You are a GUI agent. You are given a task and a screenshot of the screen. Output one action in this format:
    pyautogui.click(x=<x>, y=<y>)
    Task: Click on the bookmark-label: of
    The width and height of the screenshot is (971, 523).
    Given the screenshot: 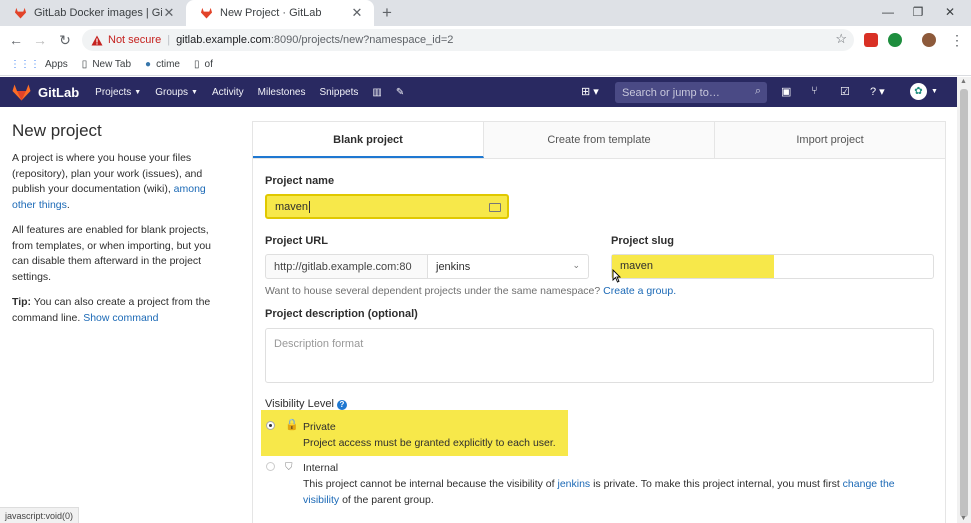 What is the action you would take?
    pyautogui.click(x=208, y=64)
    